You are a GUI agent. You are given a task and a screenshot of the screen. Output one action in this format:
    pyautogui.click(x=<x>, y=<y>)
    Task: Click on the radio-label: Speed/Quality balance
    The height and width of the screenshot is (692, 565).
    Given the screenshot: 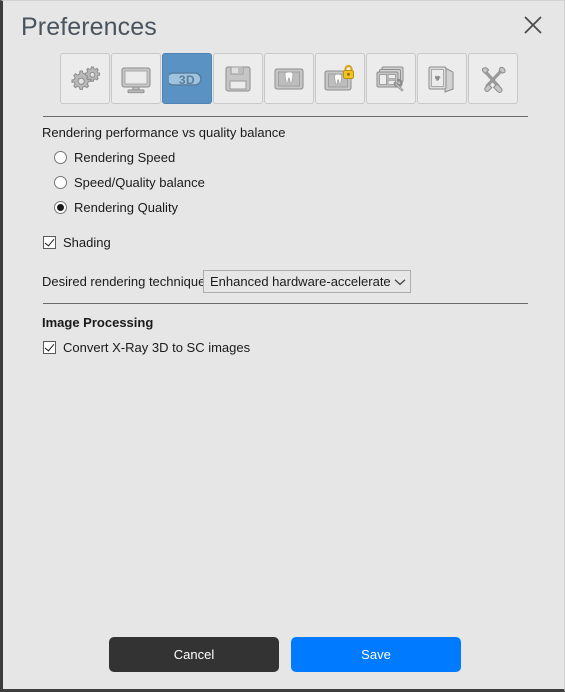 What is the action you would take?
    pyautogui.click(x=139, y=182)
    